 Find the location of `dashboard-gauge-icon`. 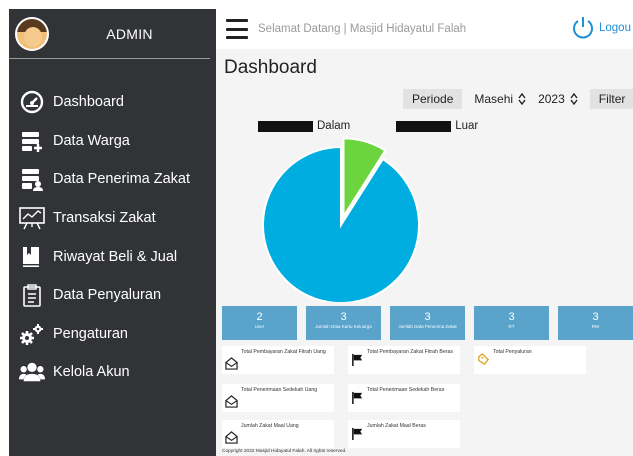

dashboard-gauge-icon is located at coordinates (32, 102).